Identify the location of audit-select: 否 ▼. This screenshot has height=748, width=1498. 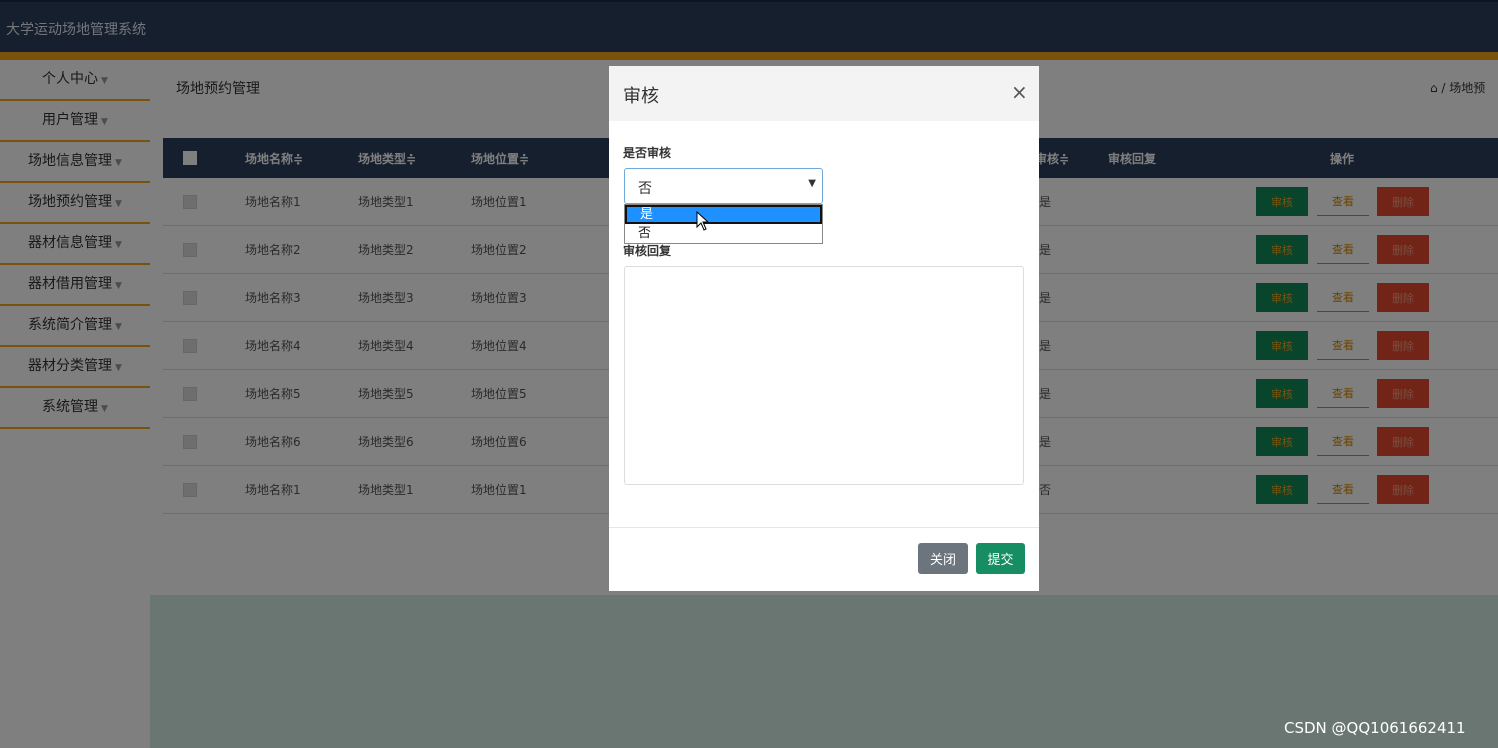
(723, 186).